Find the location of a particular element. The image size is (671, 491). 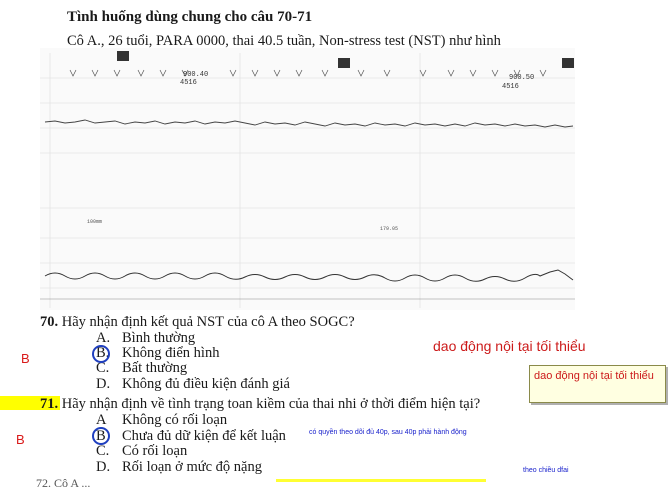

q71-option-a: A Không có rối loạn is located at coordinates (161, 420).